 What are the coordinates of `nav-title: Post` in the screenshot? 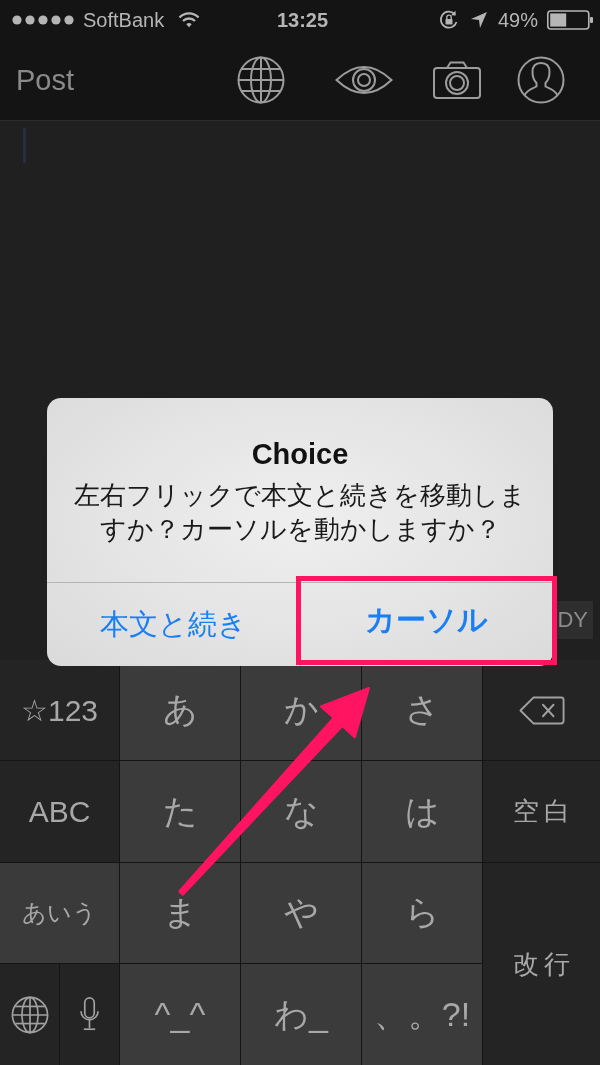 It's located at (45, 80).